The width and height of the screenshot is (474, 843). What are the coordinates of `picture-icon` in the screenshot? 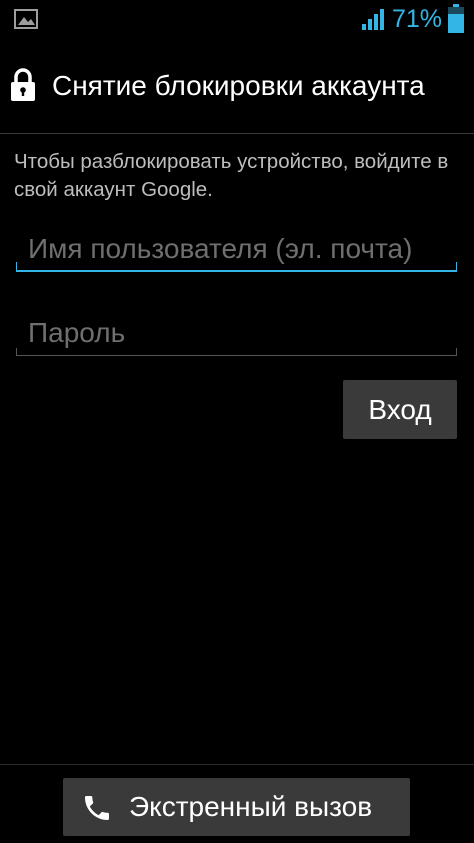 It's located at (26, 19).